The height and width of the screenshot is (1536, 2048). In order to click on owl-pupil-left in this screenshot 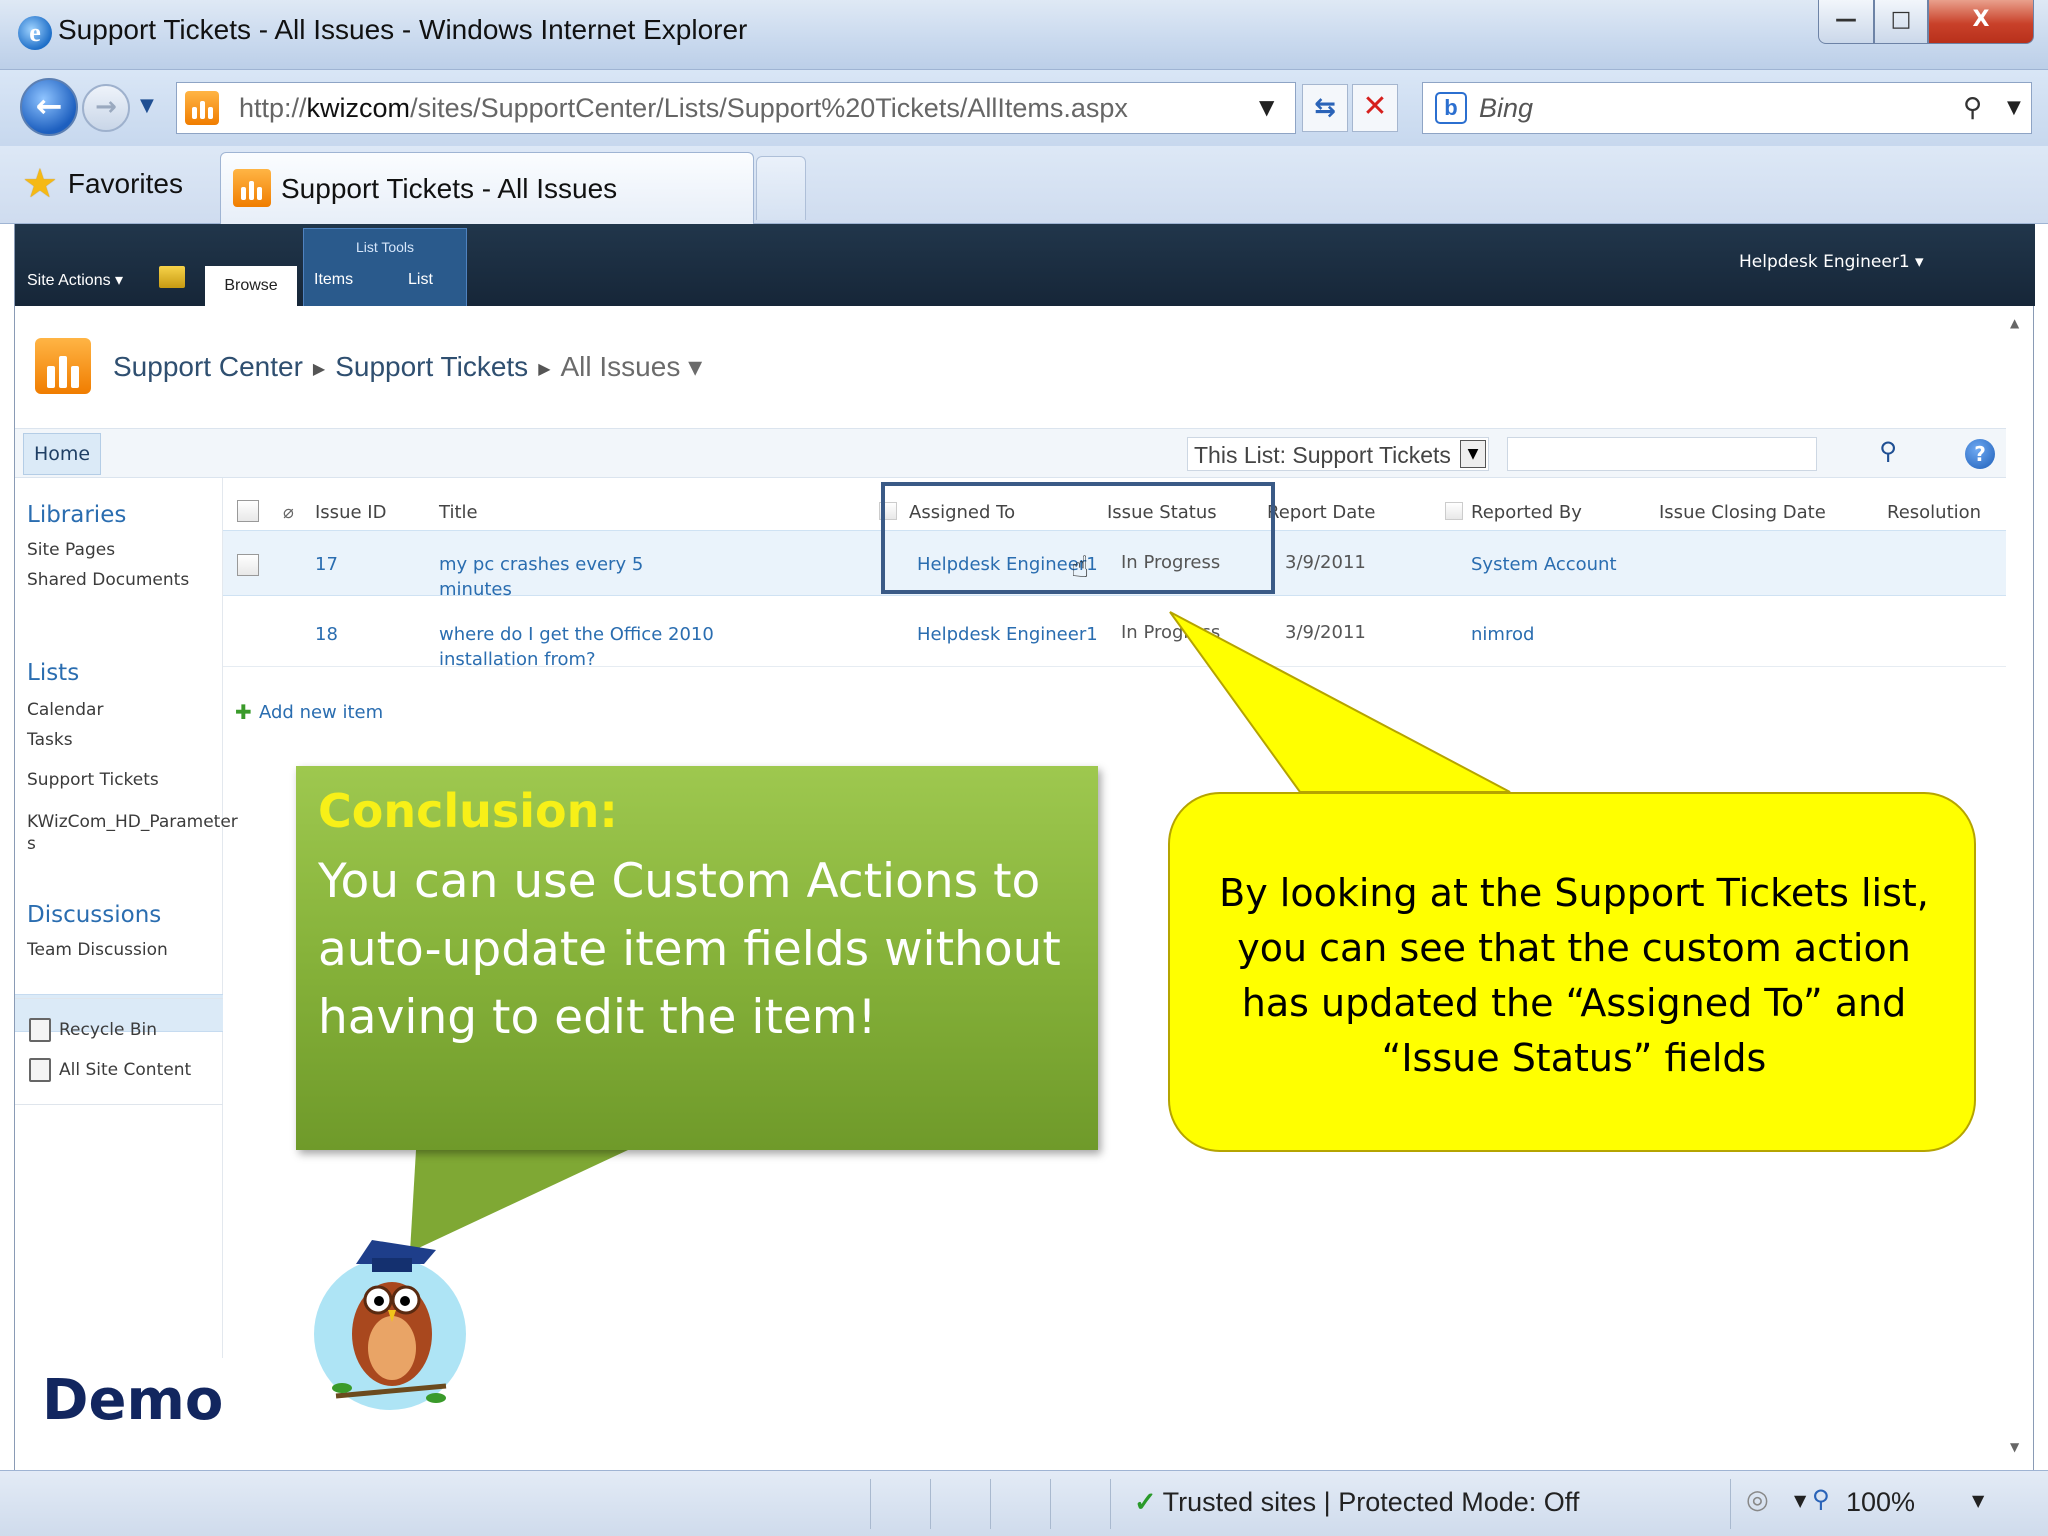, I will do `click(379, 1301)`.